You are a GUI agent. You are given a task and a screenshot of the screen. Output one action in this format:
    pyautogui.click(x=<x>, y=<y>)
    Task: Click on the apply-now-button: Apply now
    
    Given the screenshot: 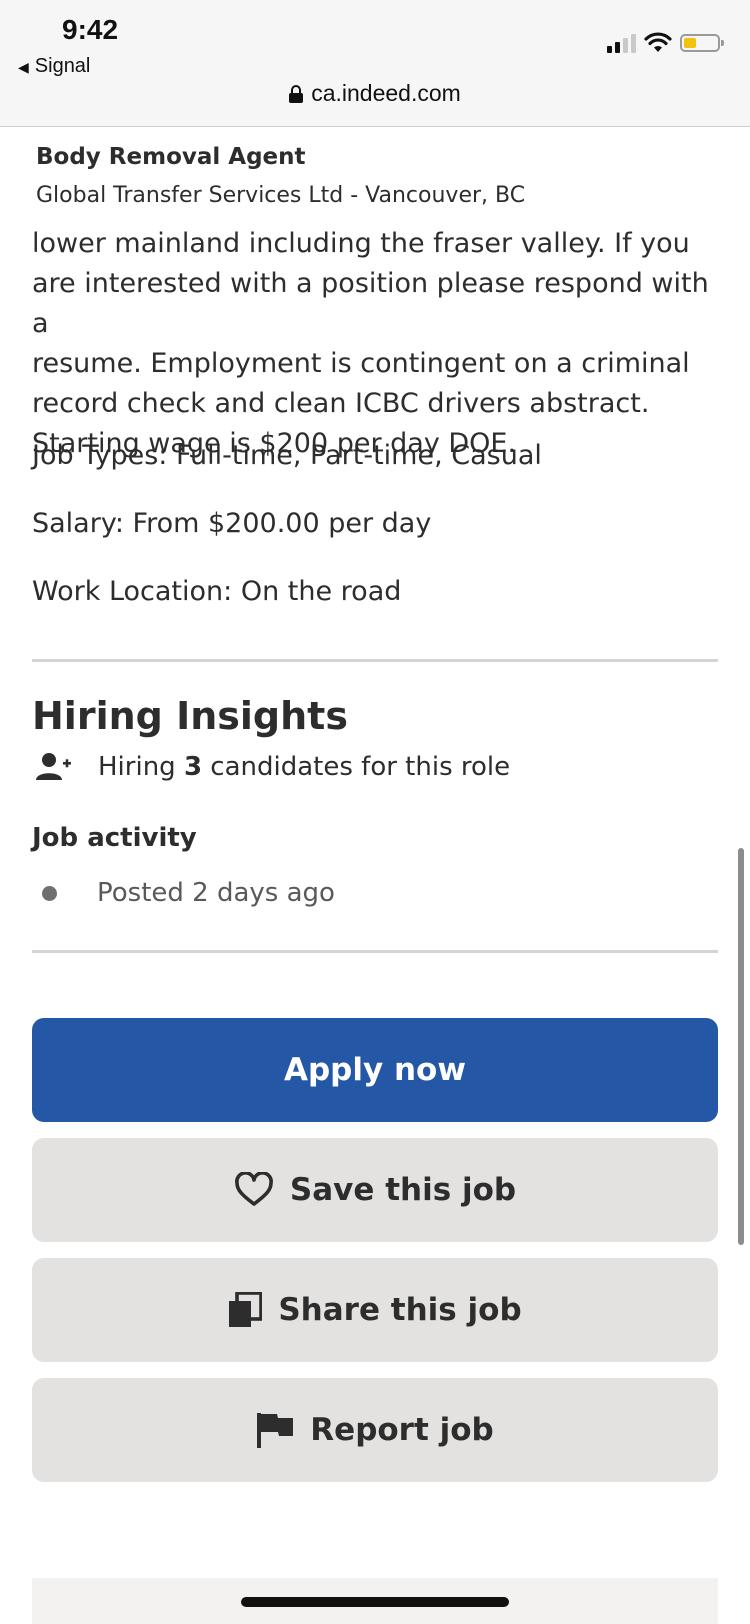 What is the action you would take?
    pyautogui.click(x=375, y=1070)
    